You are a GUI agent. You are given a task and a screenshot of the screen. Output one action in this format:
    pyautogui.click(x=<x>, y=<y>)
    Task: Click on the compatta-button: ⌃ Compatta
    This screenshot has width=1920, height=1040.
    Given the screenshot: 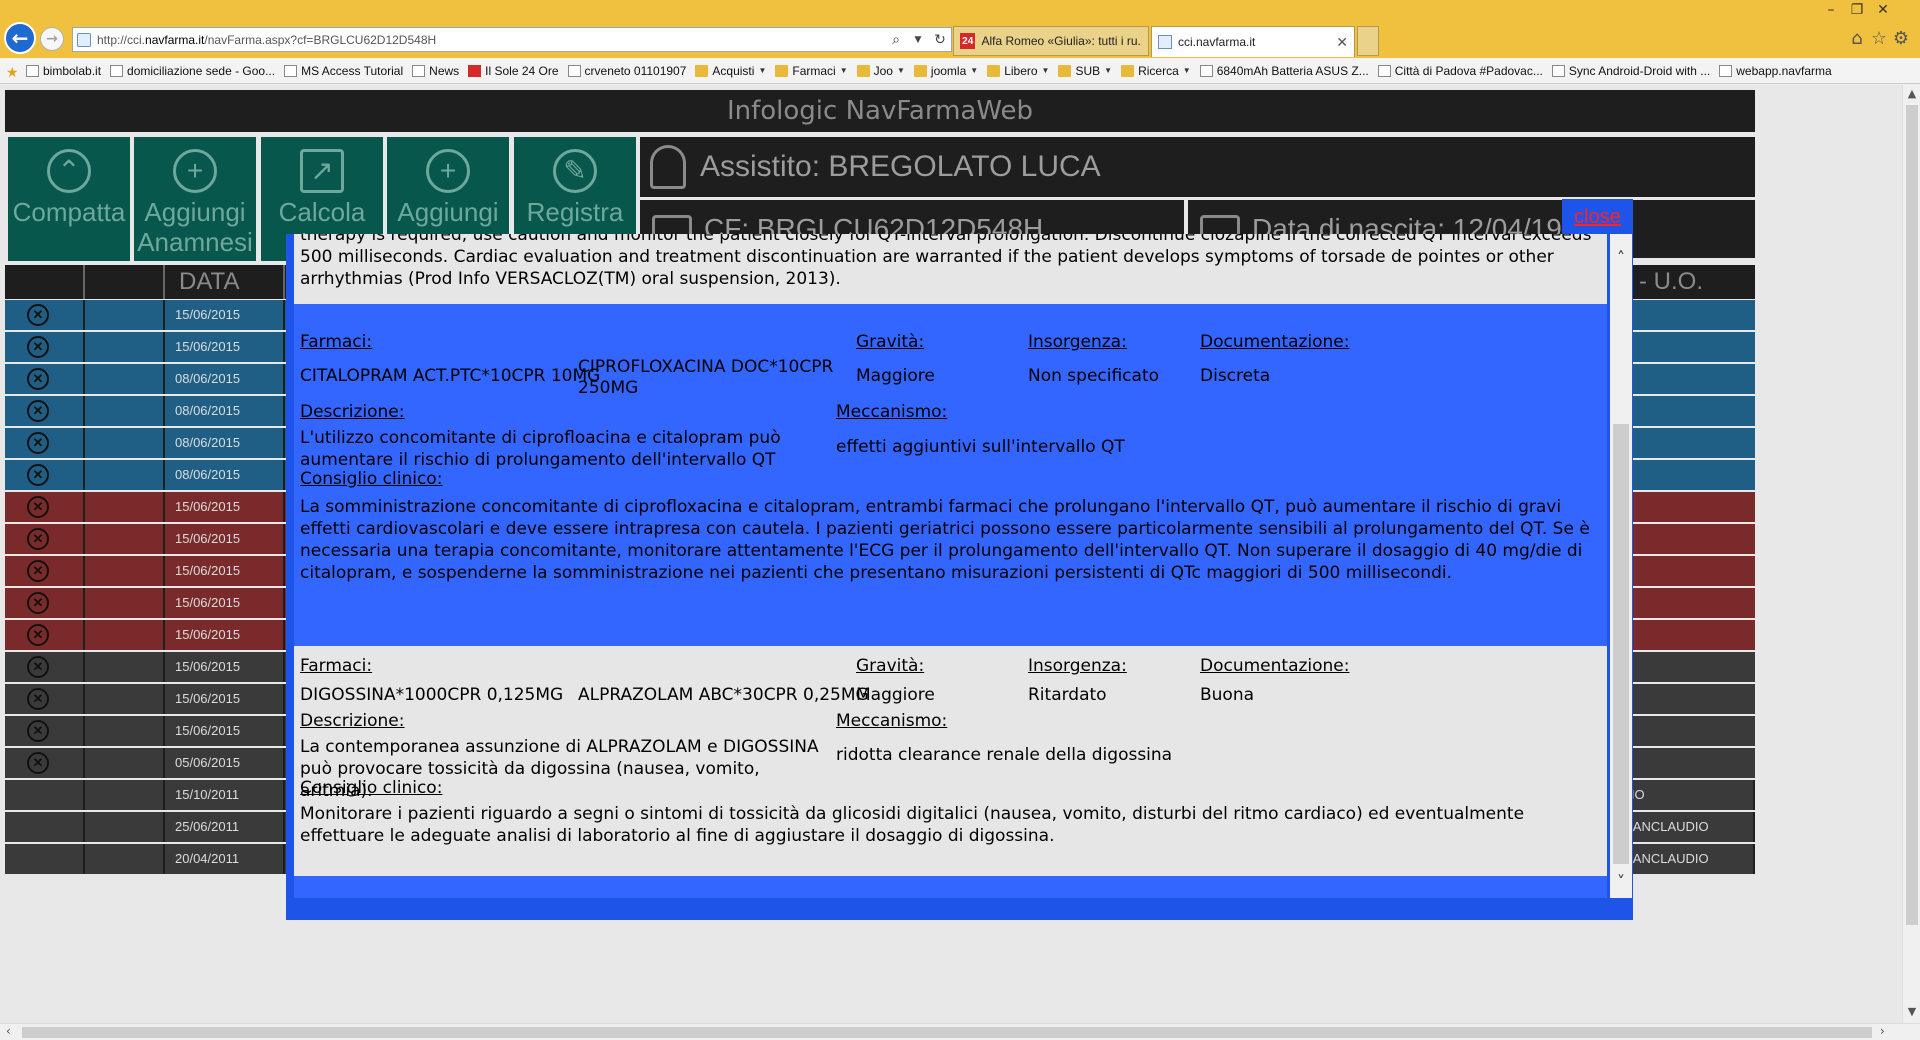 What is the action you would take?
    pyautogui.click(x=69, y=199)
    